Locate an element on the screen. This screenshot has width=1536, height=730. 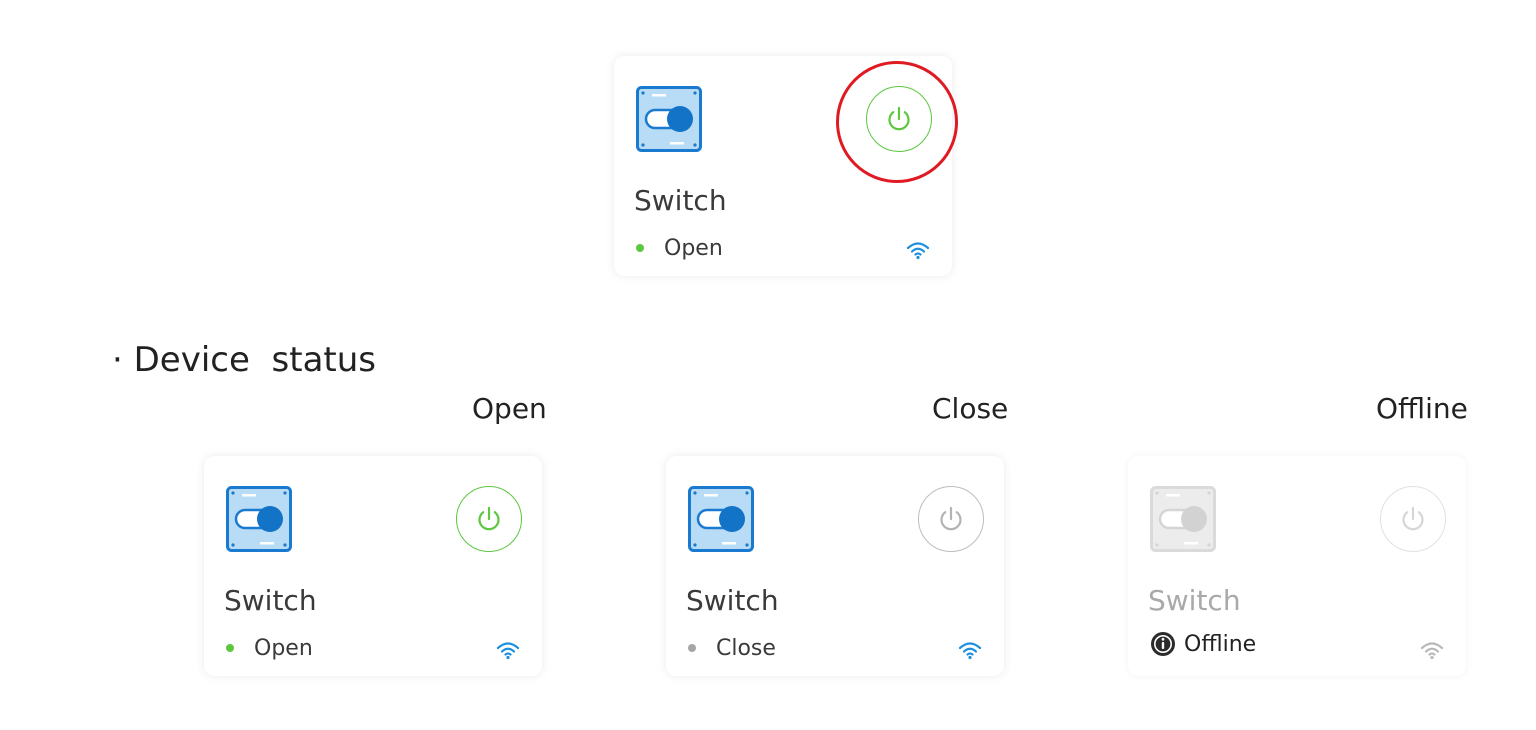
caption-close: Close is located at coordinates (970, 408).